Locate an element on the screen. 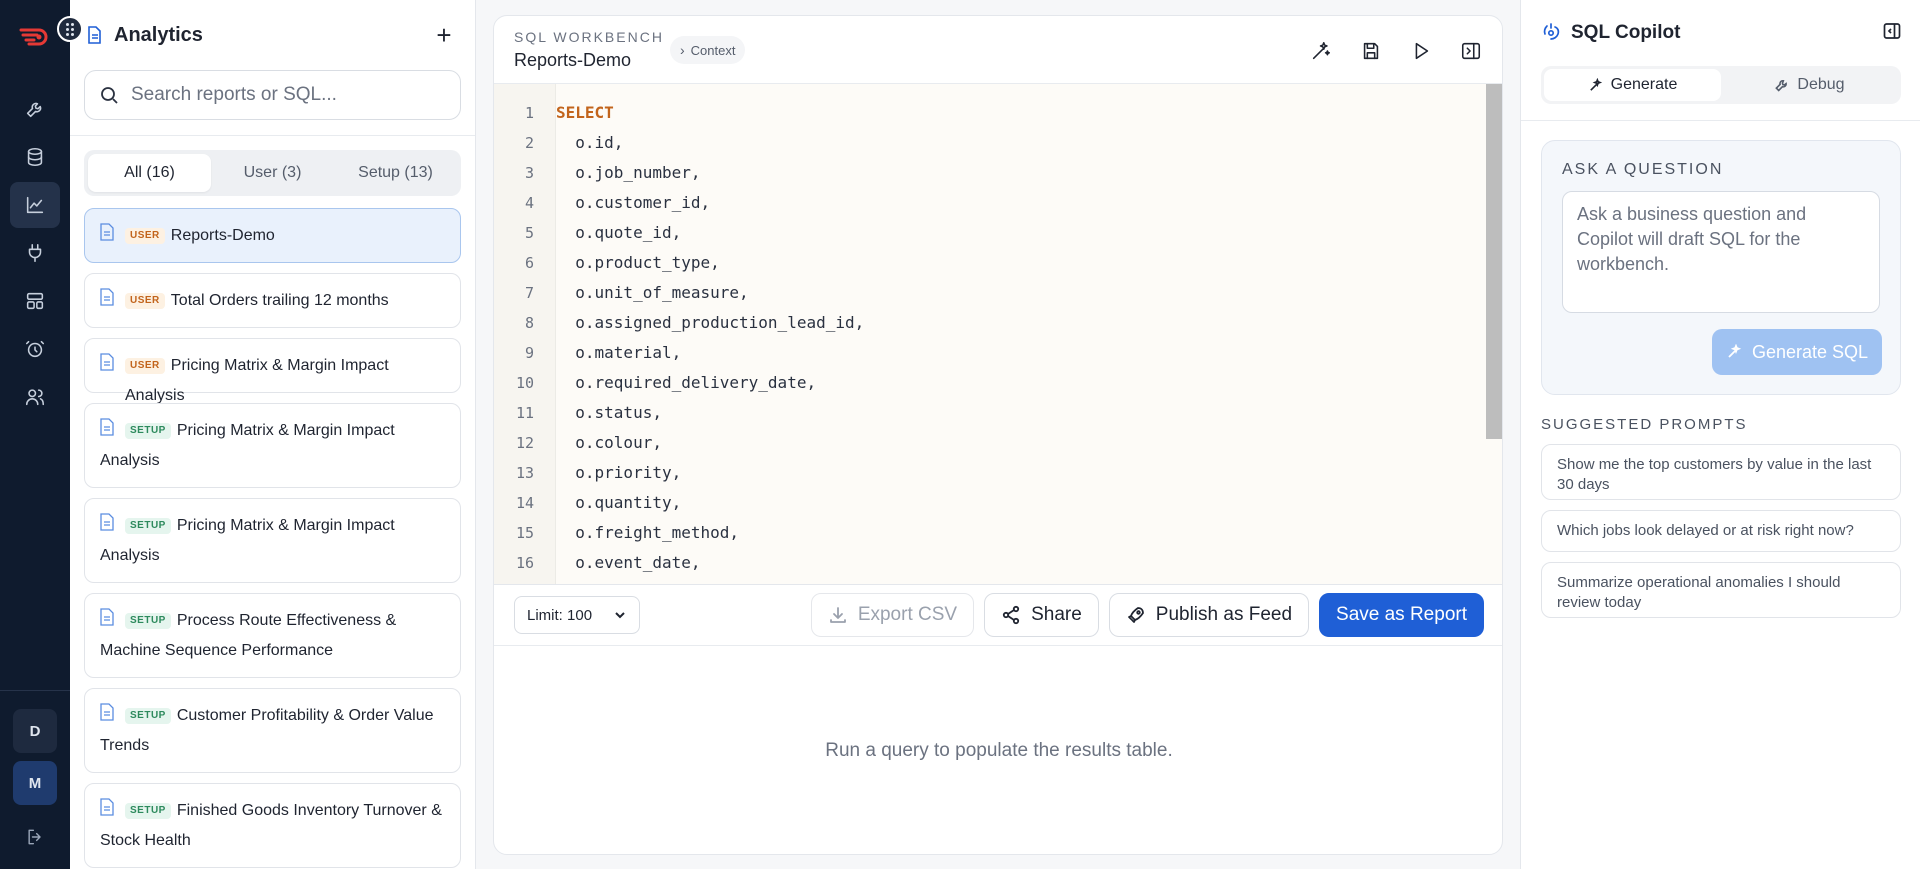 The width and height of the screenshot is (1920, 869). download-icon is located at coordinates (837, 615).